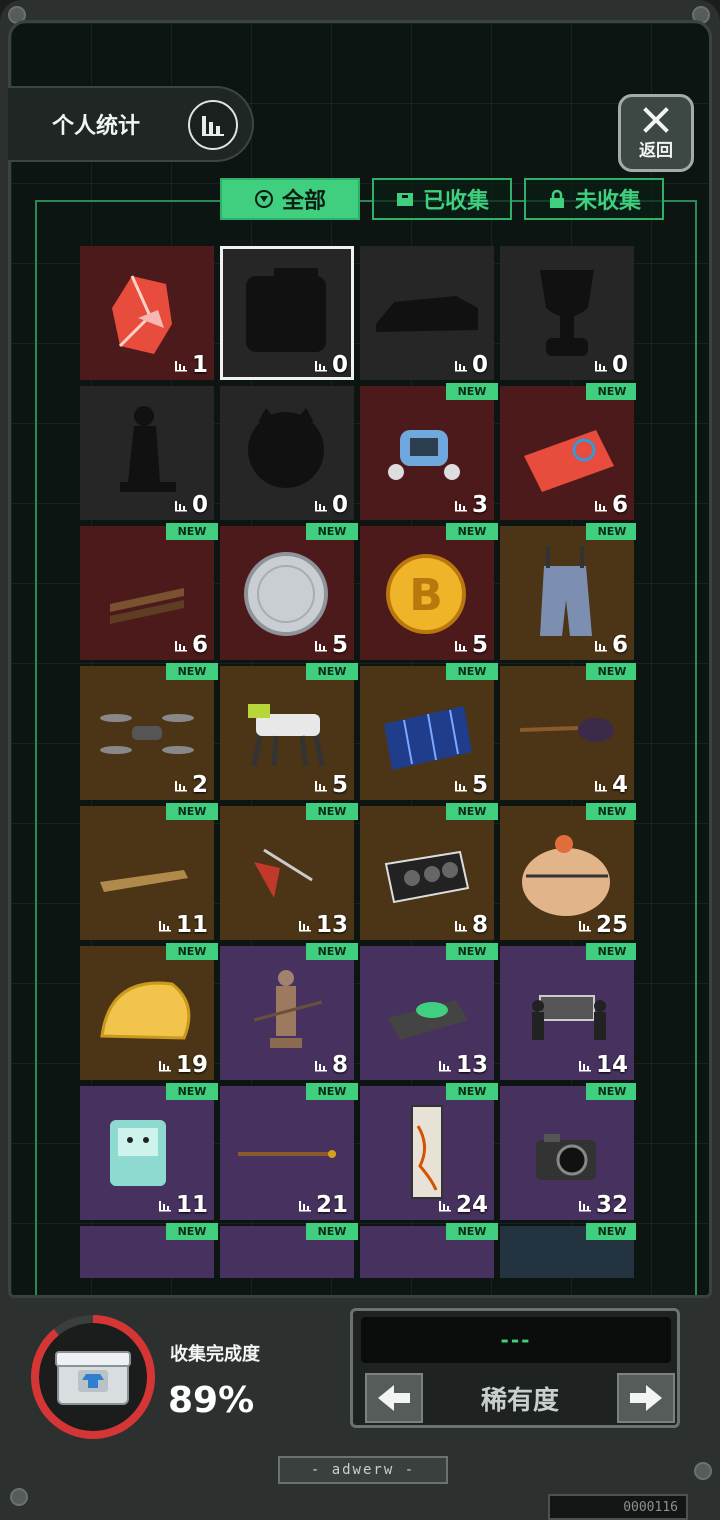 This screenshot has height=1520, width=720. What do you see at coordinates (656, 119) in the screenshot?
I see `close-icon` at bounding box center [656, 119].